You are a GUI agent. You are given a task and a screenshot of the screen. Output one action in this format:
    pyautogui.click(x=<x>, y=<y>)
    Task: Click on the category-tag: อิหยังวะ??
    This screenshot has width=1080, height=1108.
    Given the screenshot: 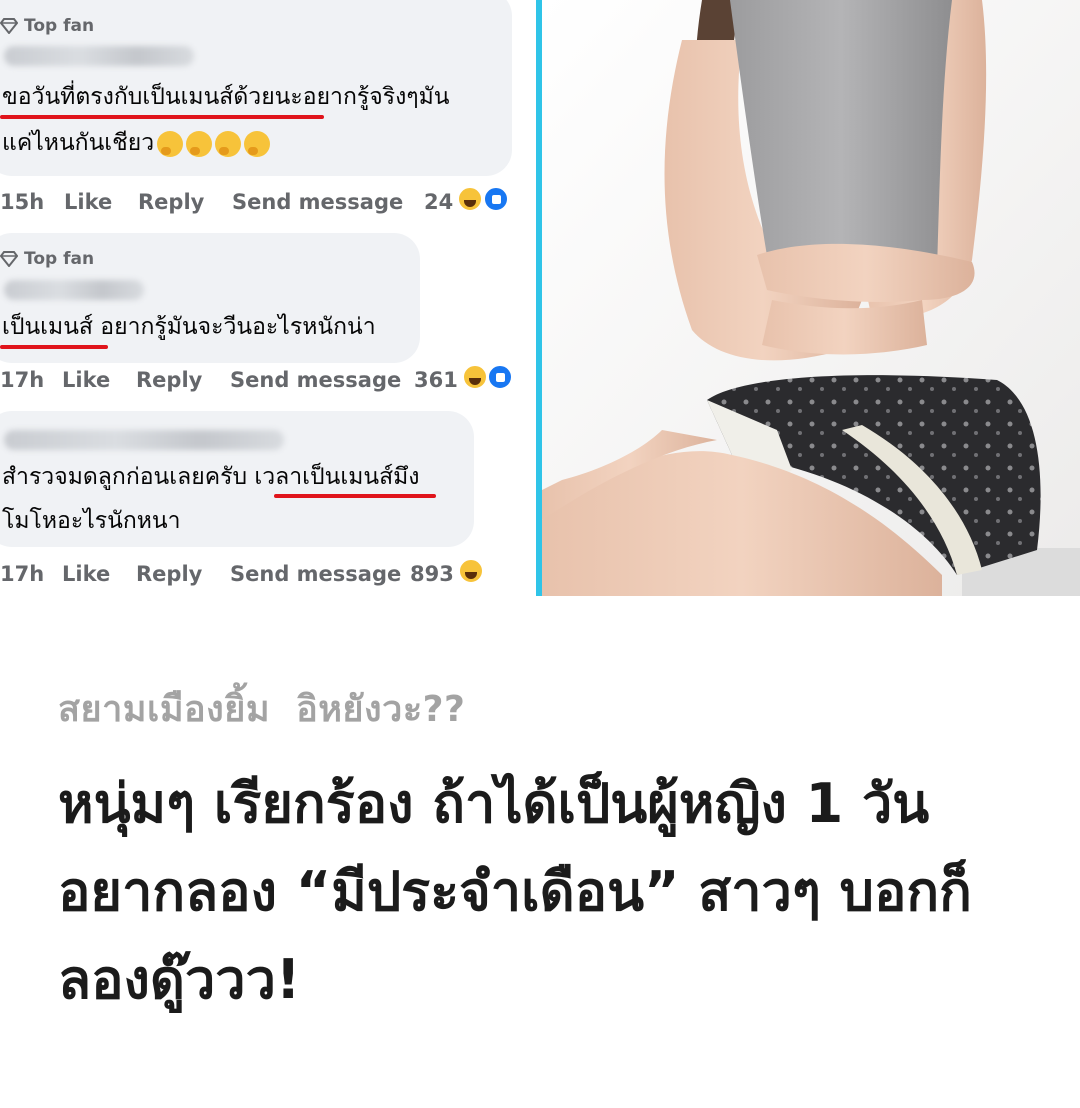 What is the action you would take?
    pyautogui.click(x=380, y=709)
    